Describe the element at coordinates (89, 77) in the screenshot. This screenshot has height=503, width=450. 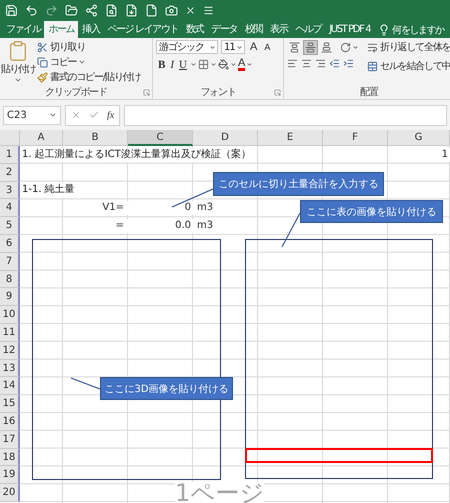
I see `format-painter-button: 書式のコピー/貼り付け` at that location.